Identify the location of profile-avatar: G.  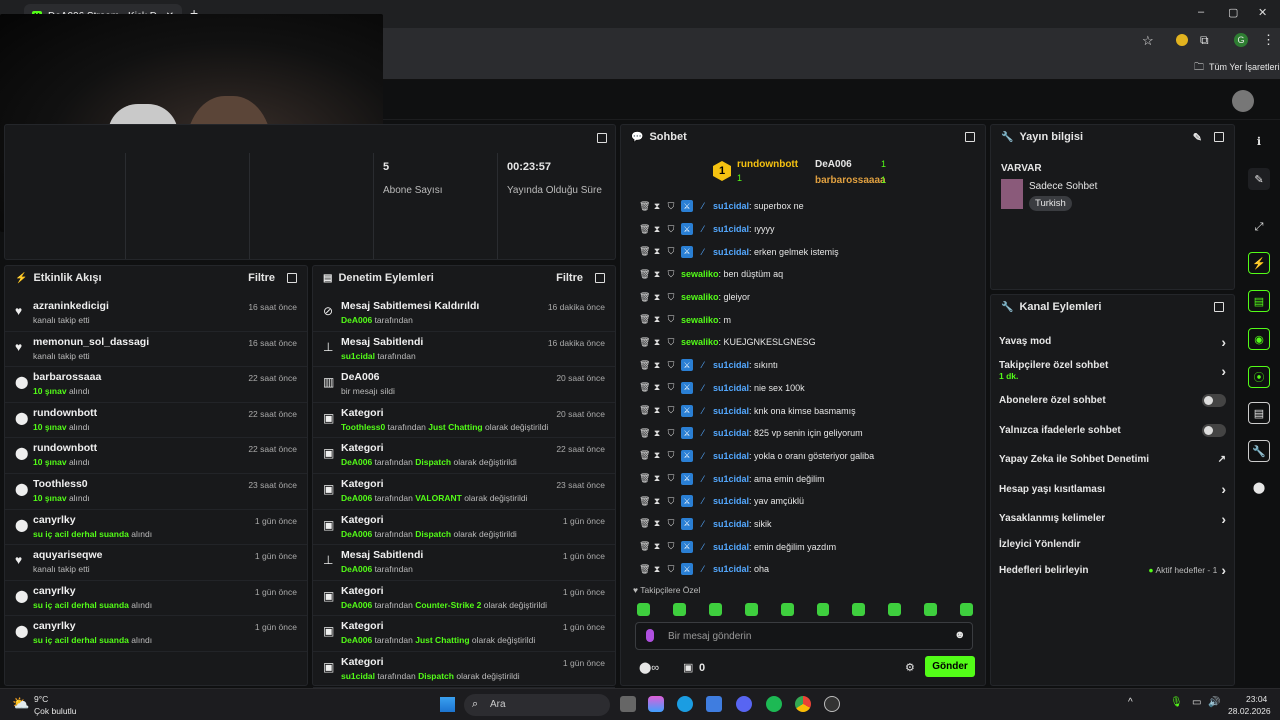
(1241, 40).